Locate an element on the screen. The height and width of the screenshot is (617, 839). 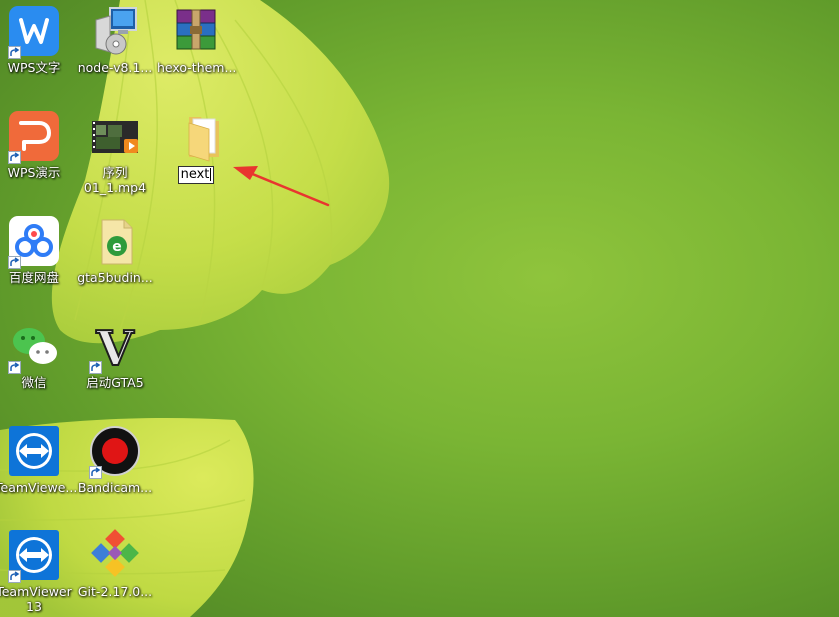
teamviewer13-shortcut: TeamViewer 13 is located at coordinates (36, 570).